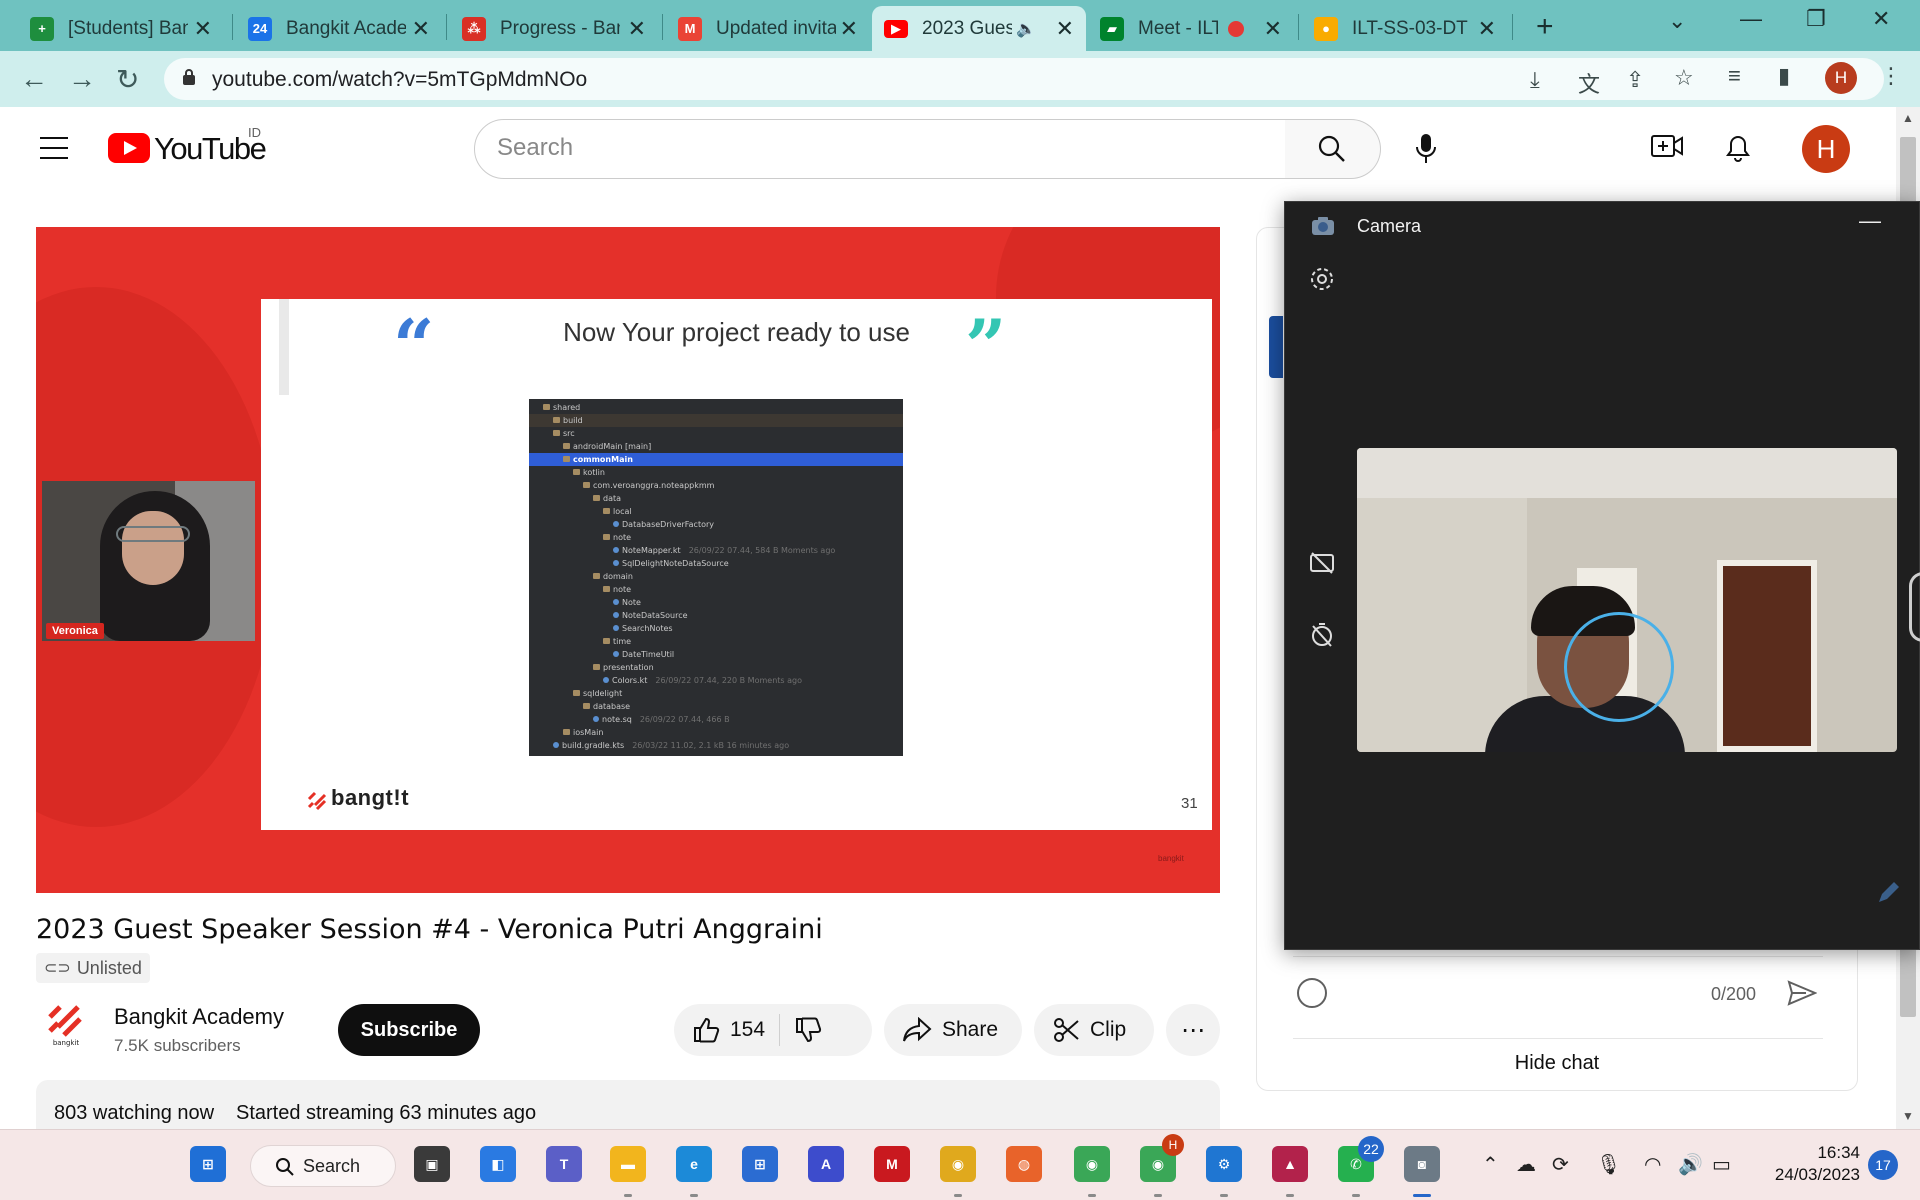 This screenshot has height=1200, width=1920. What do you see at coordinates (339, 28) in the screenshot?
I see `tab-bangkit-calendar: 24 Bangkit Academ ✕` at bounding box center [339, 28].